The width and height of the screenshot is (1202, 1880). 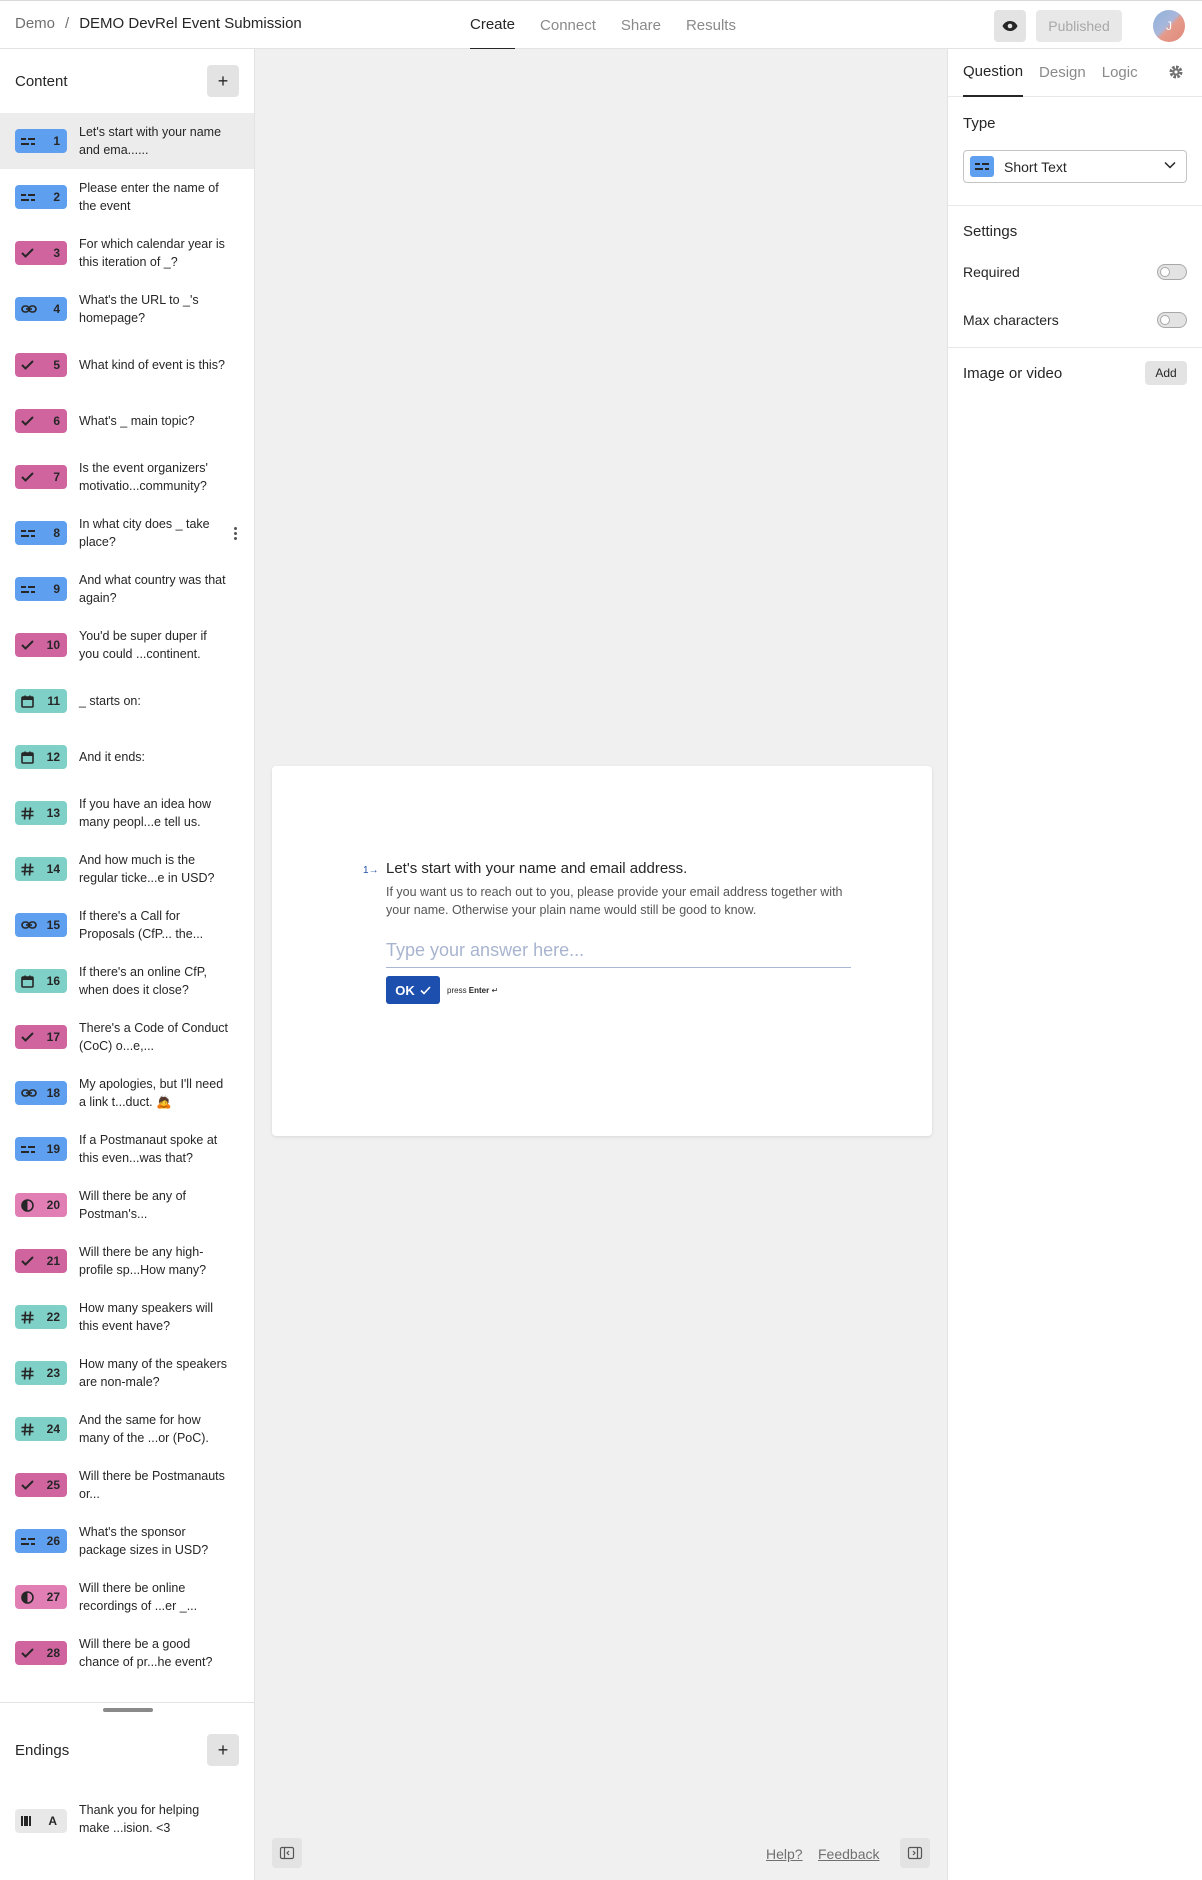 I want to click on website-icon, so click(x=29, y=925).